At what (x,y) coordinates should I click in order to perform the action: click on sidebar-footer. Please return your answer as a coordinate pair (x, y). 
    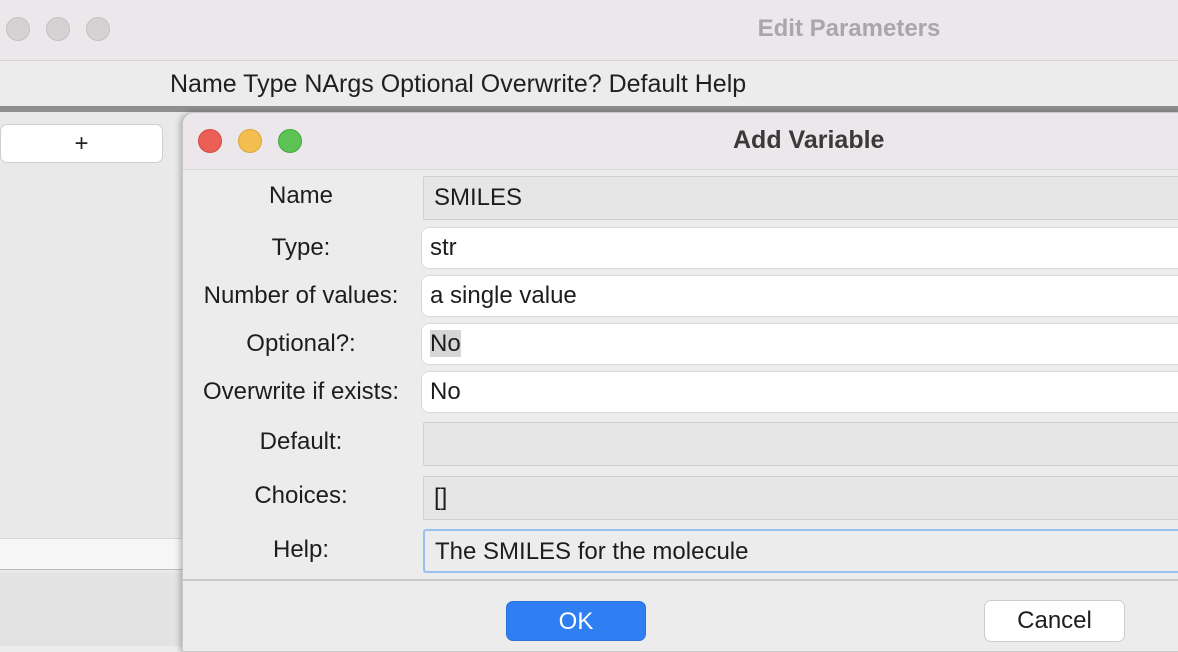
    Looking at the image, I should click on (91, 609).